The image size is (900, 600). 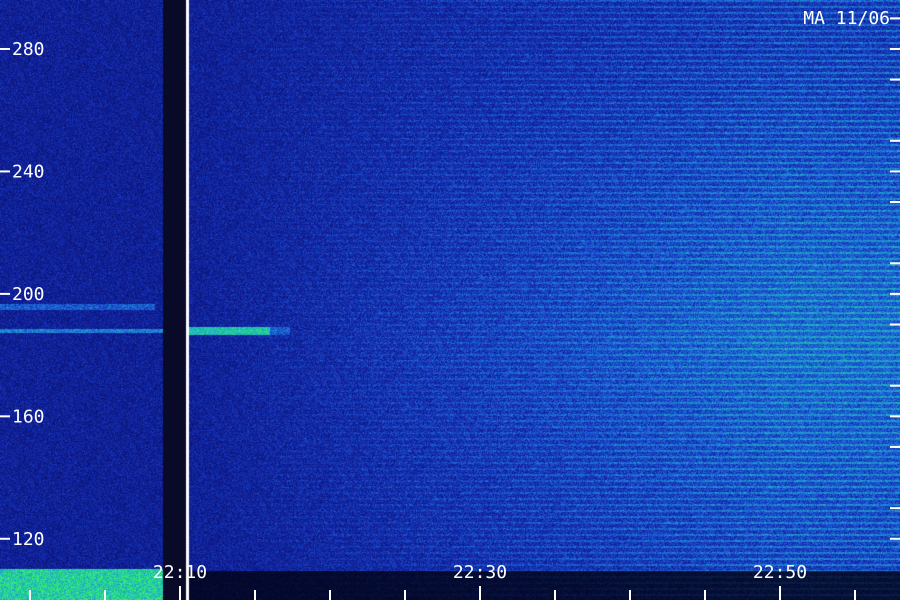 What do you see at coordinates (28, 171) in the screenshot?
I see `y-tick-label: 240` at bounding box center [28, 171].